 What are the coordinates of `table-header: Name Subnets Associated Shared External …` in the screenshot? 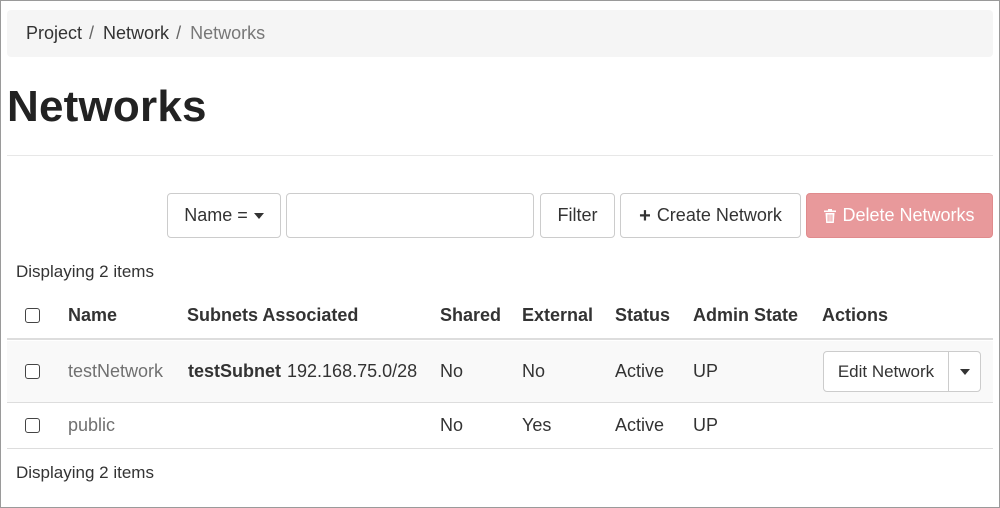 It's located at (500, 316).